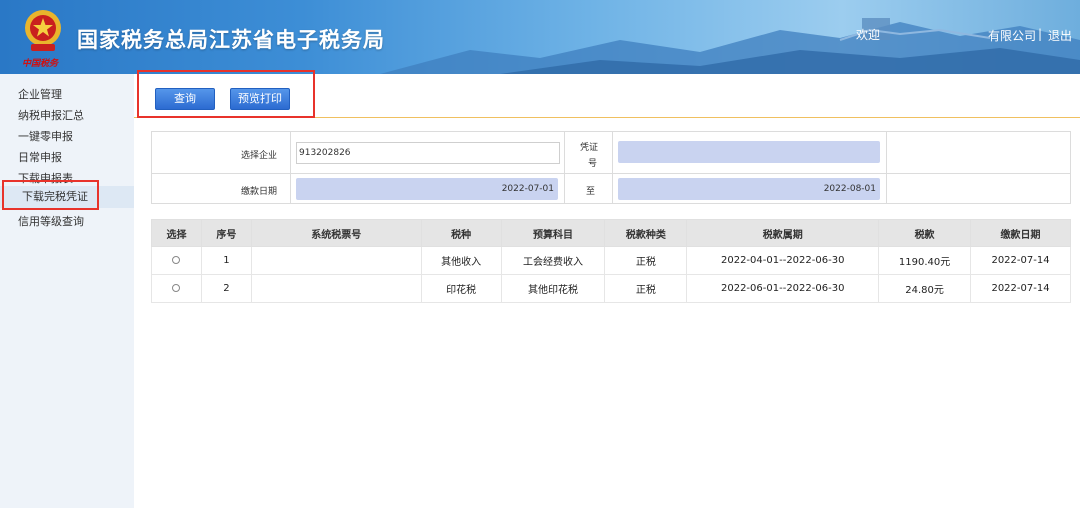 The width and height of the screenshot is (1080, 508). What do you see at coordinates (593, 164) in the screenshot?
I see `voucher-label-2: 号` at bounding box center [593, 164].